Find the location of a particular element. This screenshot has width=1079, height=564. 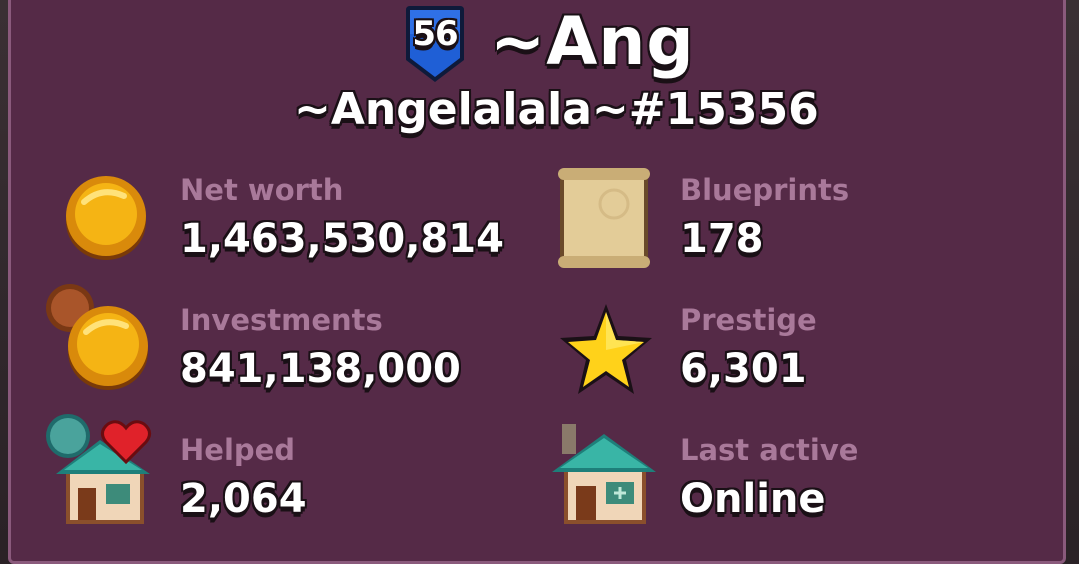

prestige-label: Prestige is located at coordinates (748, 320).